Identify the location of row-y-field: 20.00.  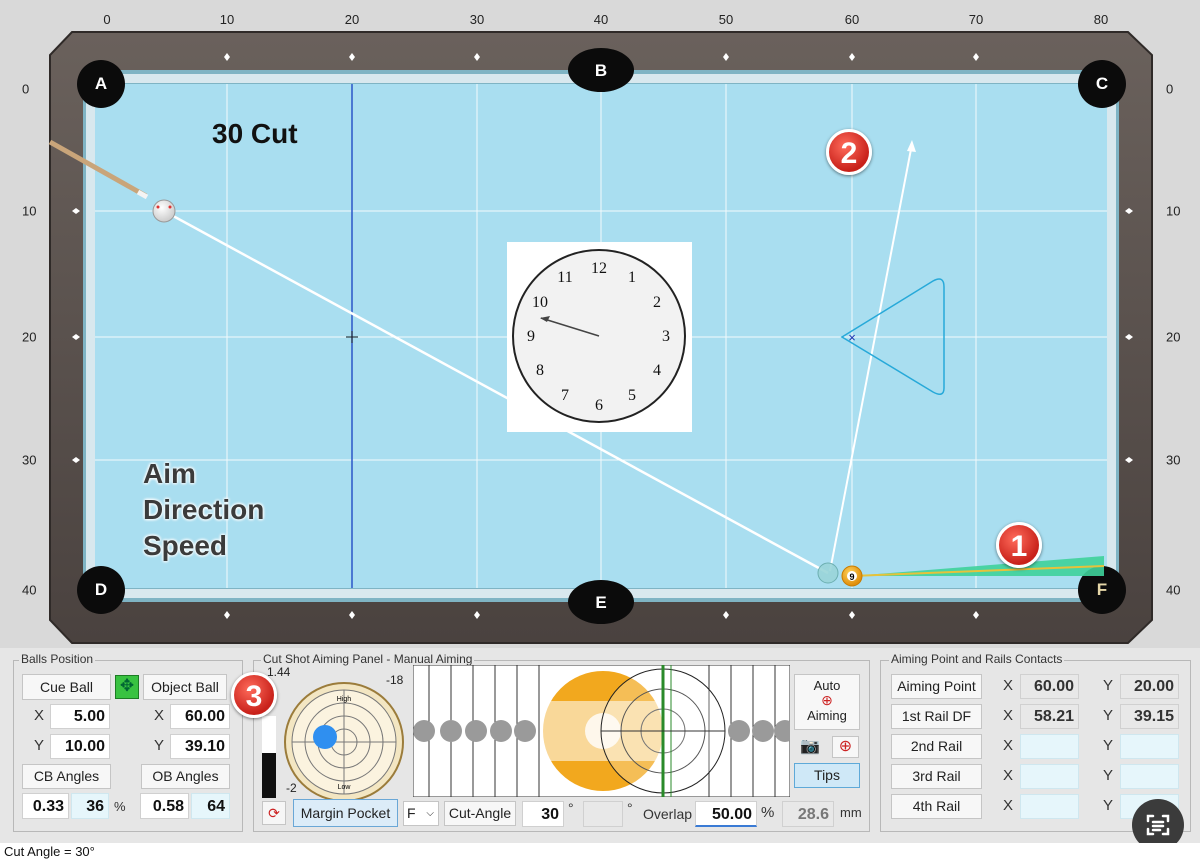
(1149, 686).